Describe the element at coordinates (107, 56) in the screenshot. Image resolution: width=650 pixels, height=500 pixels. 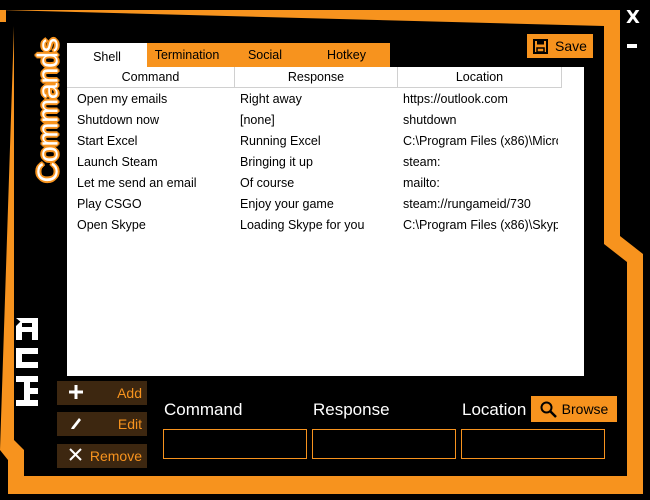
I see `tab-shell: Shell` at that location.